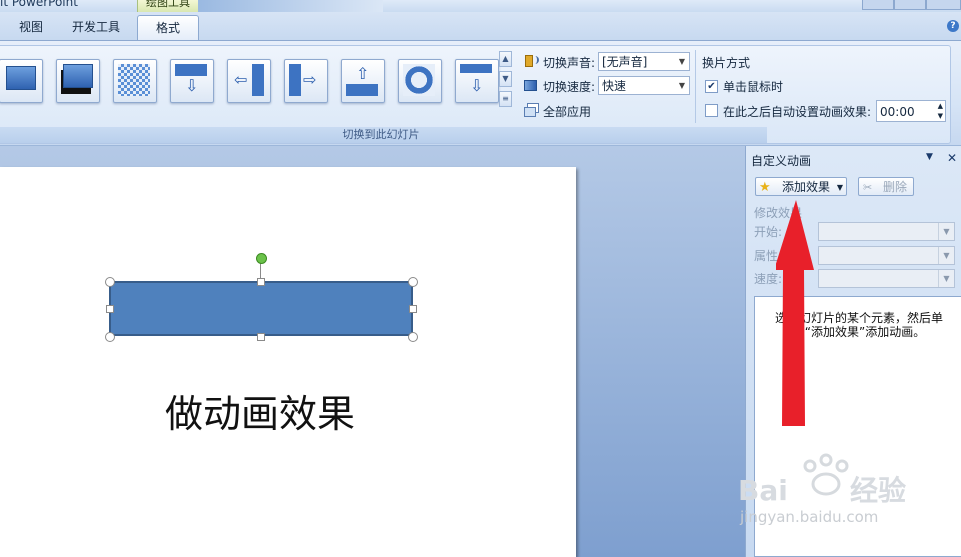 This screenshot has height=557, width=961. I want to click on transition-cover-up-icon: ⇧, so click(363, 81).